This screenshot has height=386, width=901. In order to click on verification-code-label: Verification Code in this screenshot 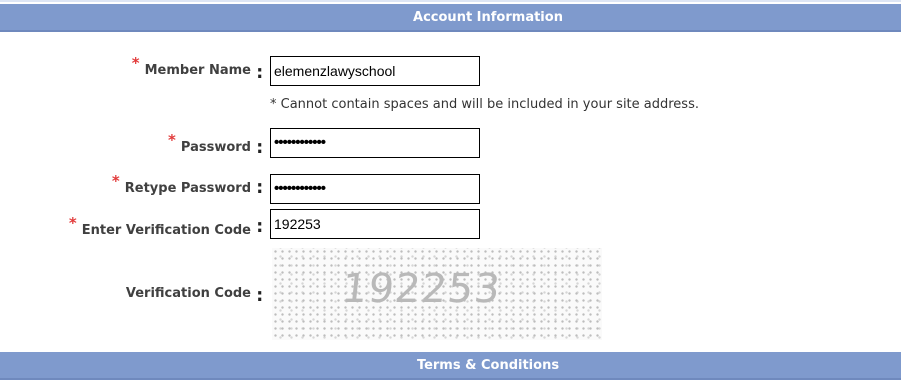, I will do `click(188, 293)`.